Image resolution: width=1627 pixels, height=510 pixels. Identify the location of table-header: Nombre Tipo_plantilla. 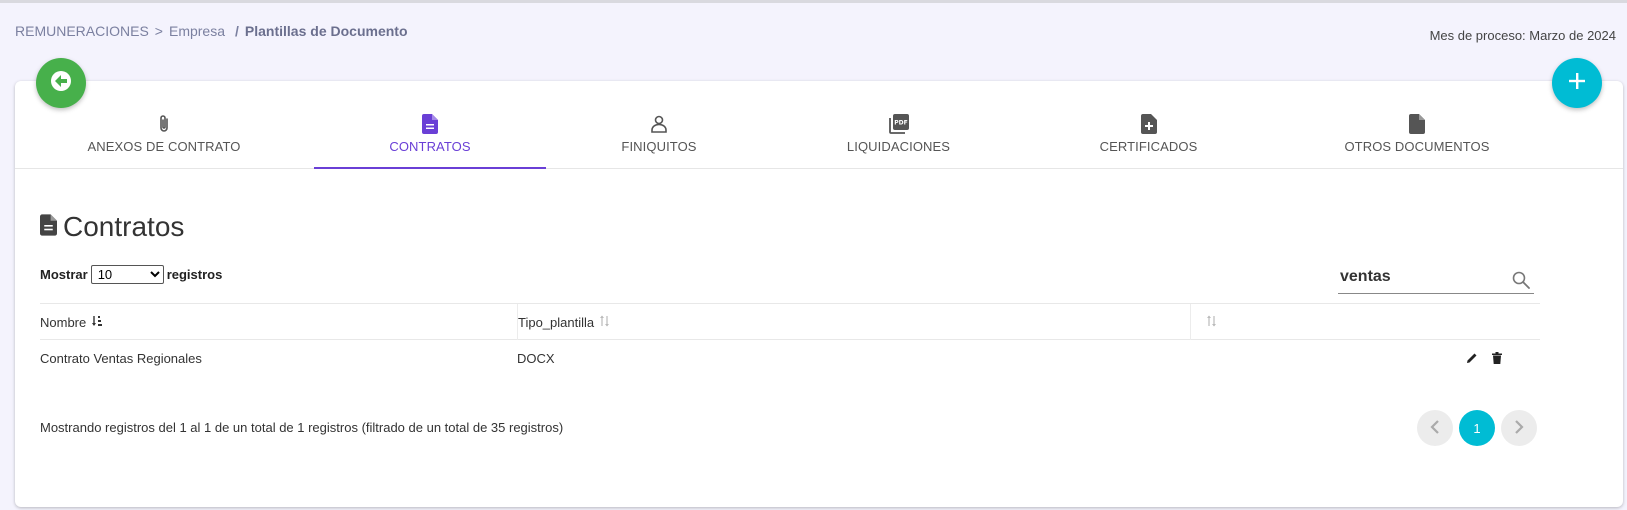
(790, 321).